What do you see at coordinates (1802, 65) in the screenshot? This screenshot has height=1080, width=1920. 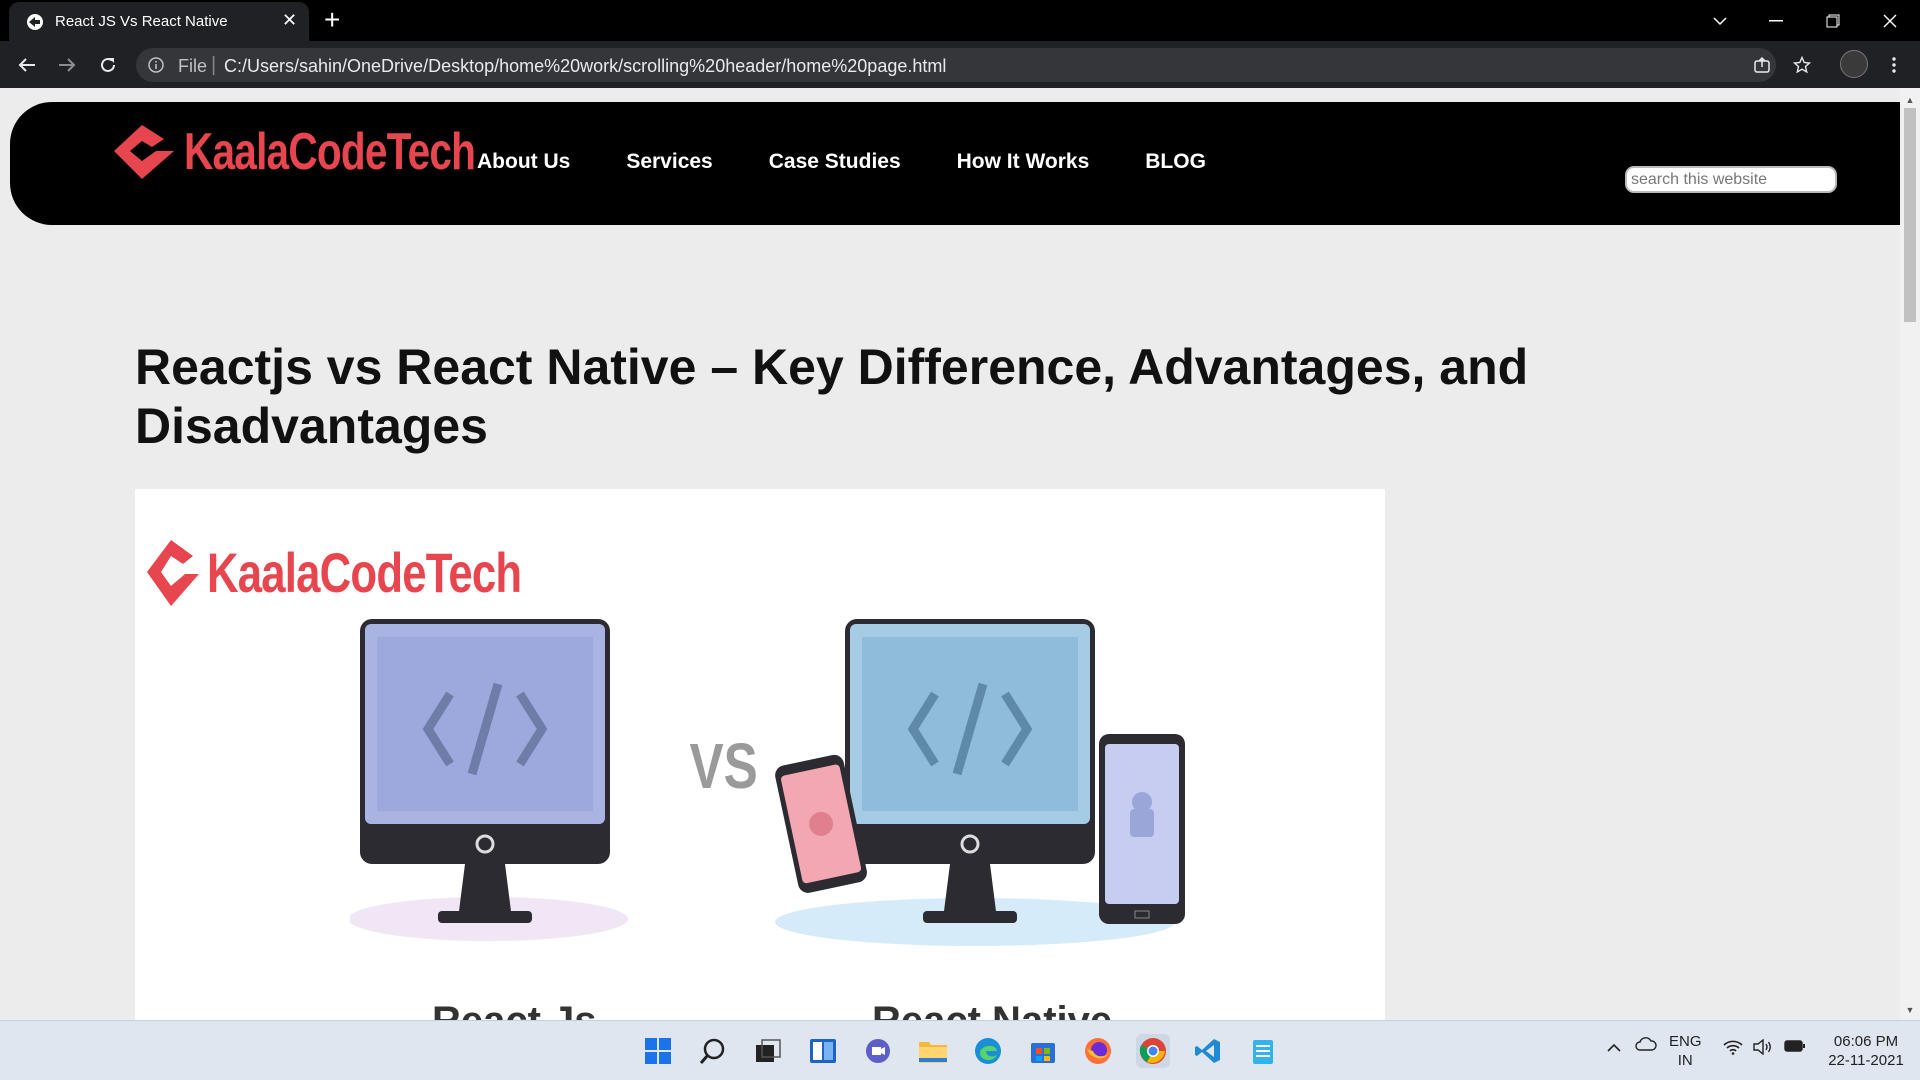 I see `bookmark-star-icon` at bounding box center [1802, 65].